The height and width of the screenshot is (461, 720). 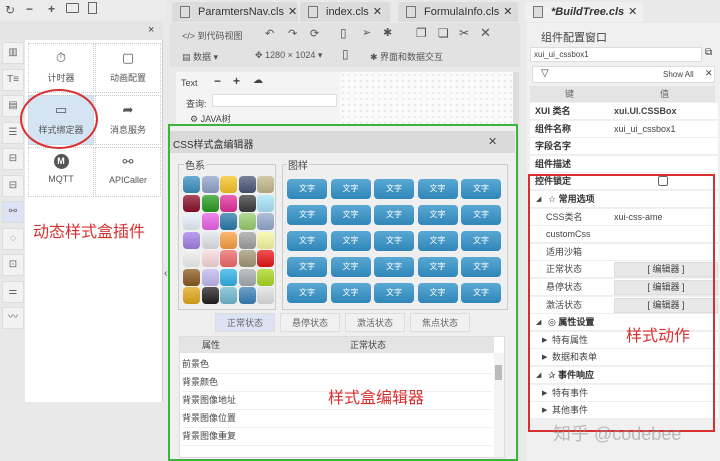 What do you see at coordinates (13, 79) in the screenshot?
I see `side-tool-icon: T≡` at bounding box center [13, 79].